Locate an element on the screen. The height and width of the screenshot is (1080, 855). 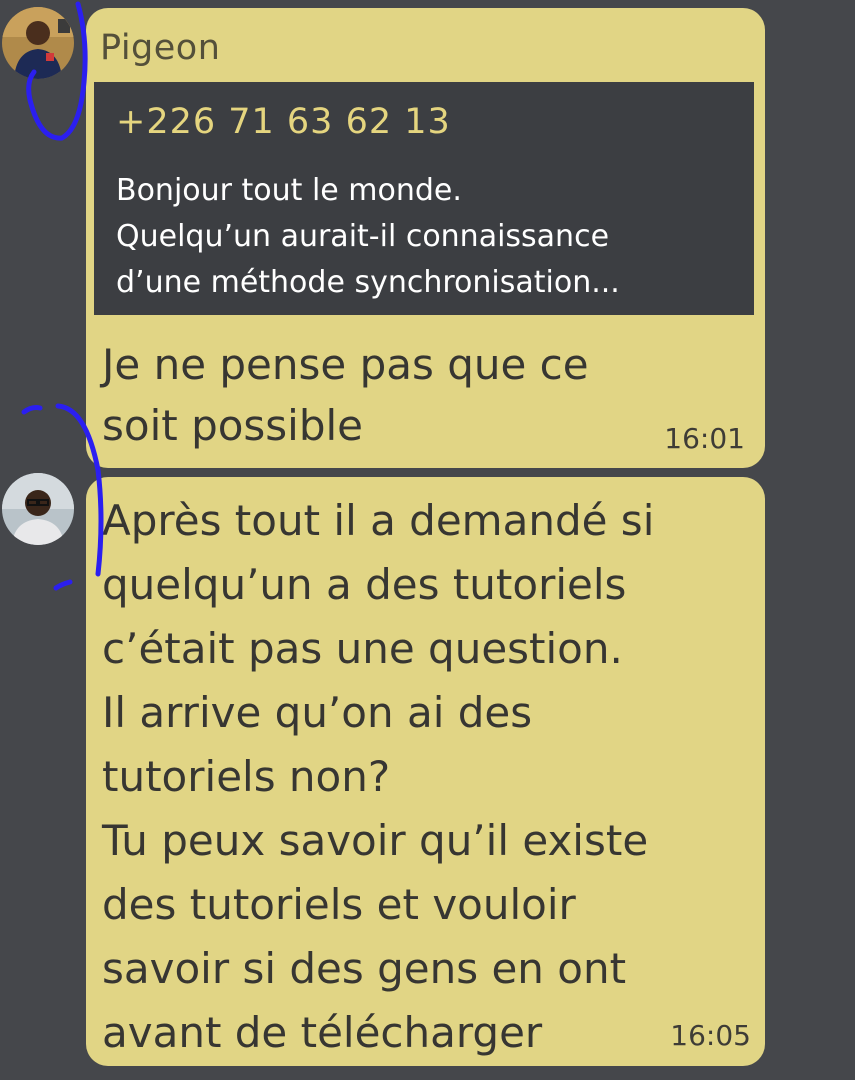
message-text: Je ne pense pas que ce soit possible is located at coordinates (345, 395).